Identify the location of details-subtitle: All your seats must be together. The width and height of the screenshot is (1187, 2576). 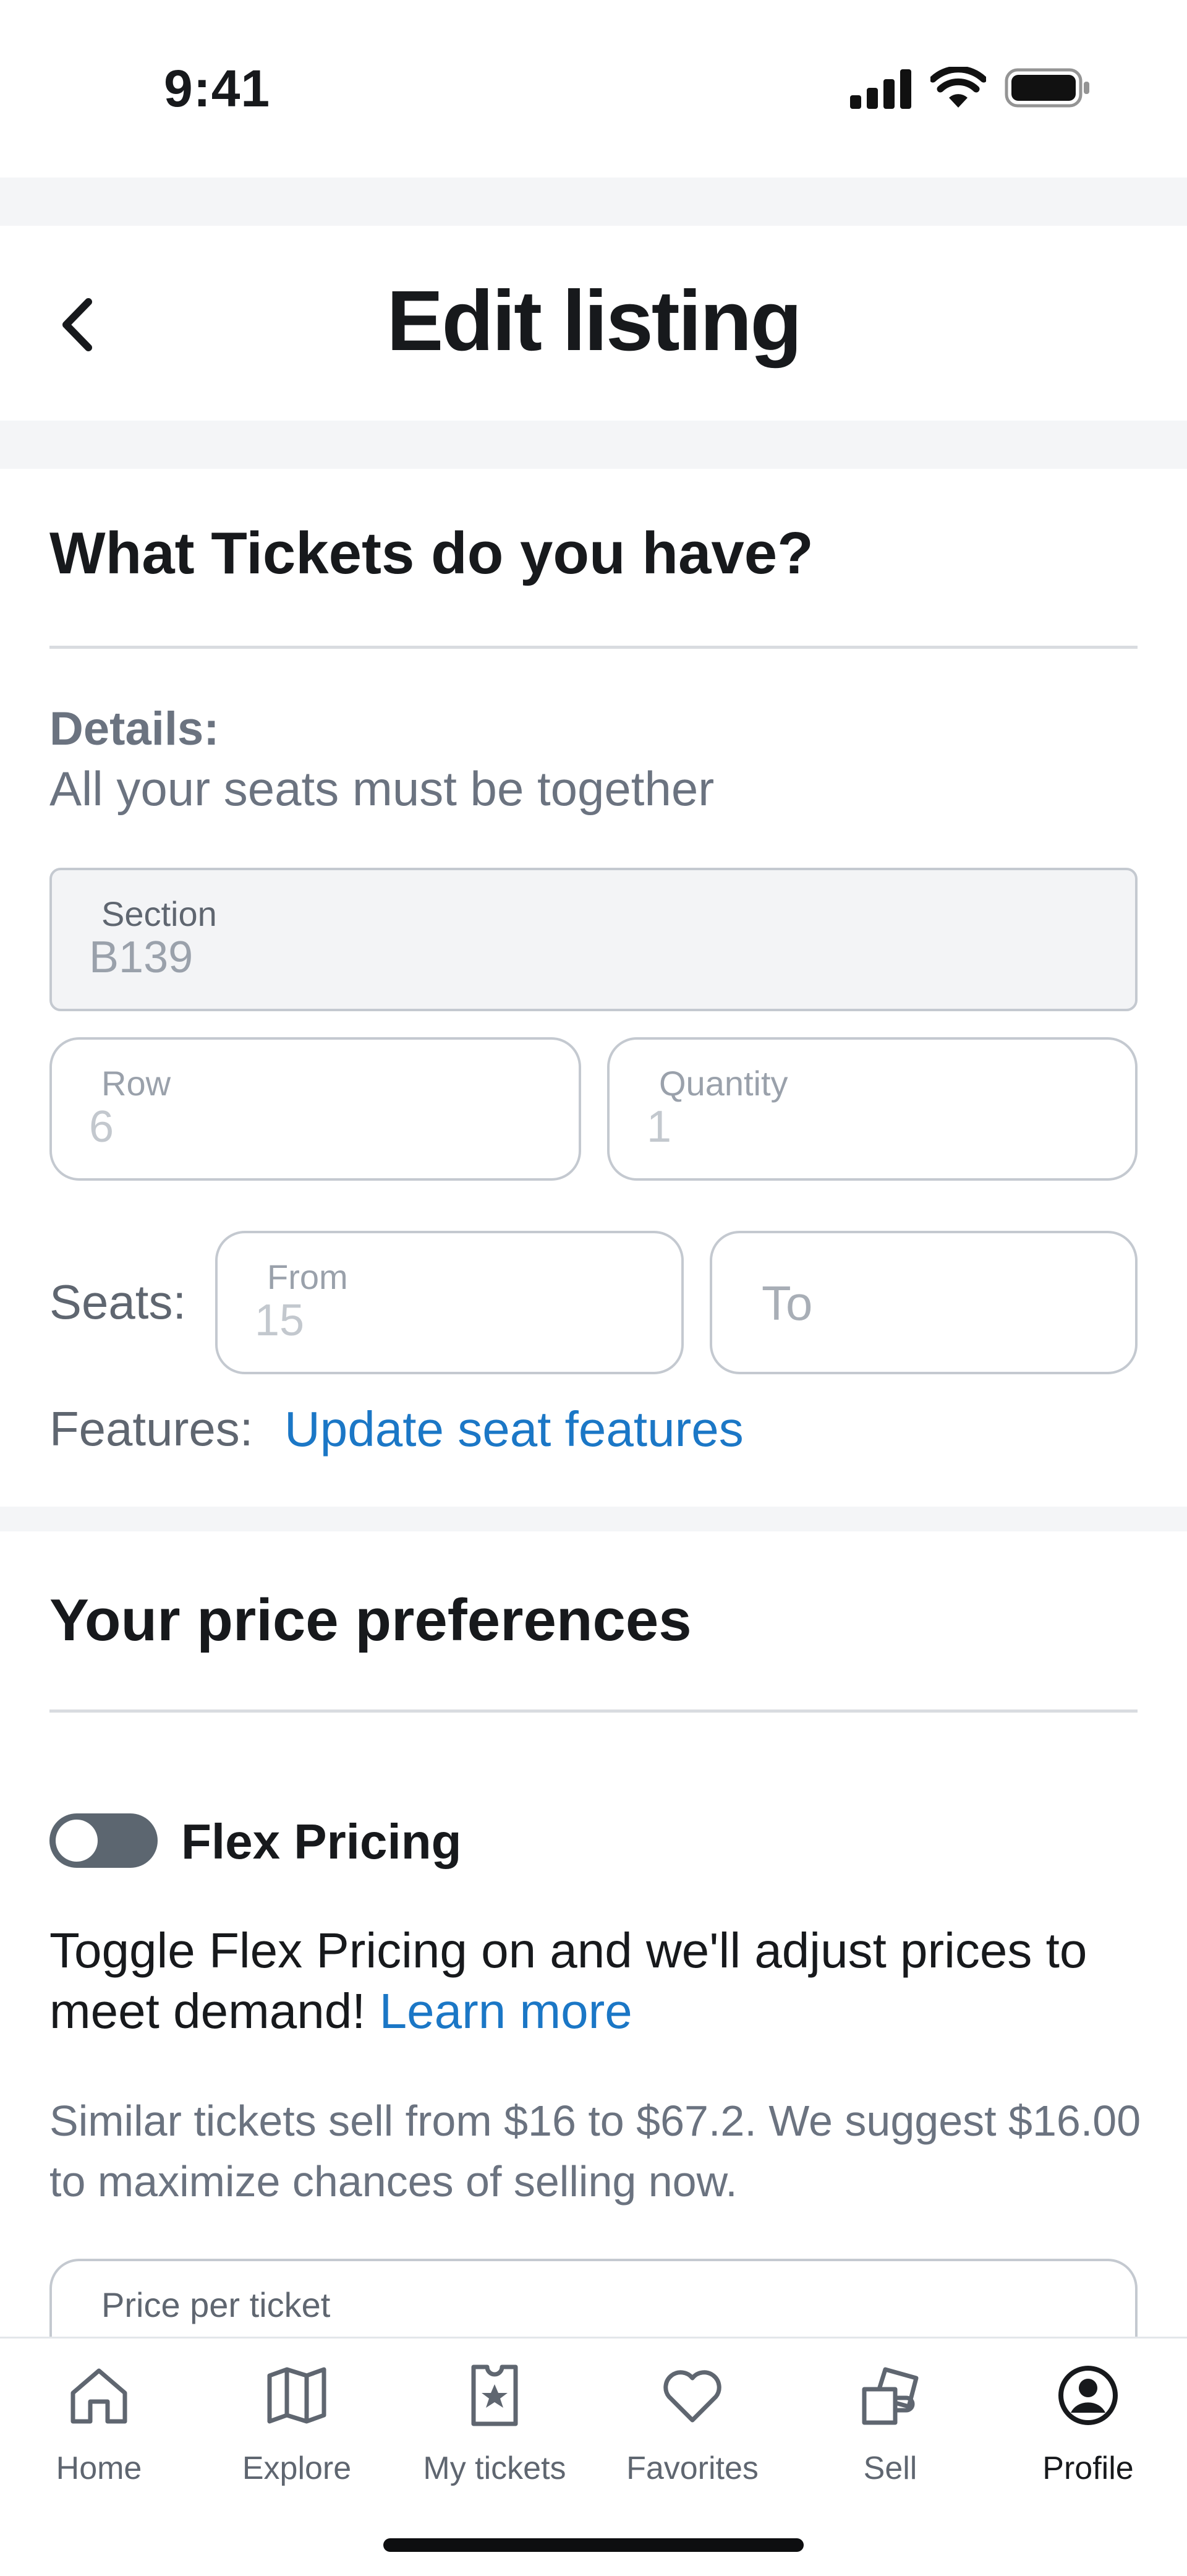
(382, 788).